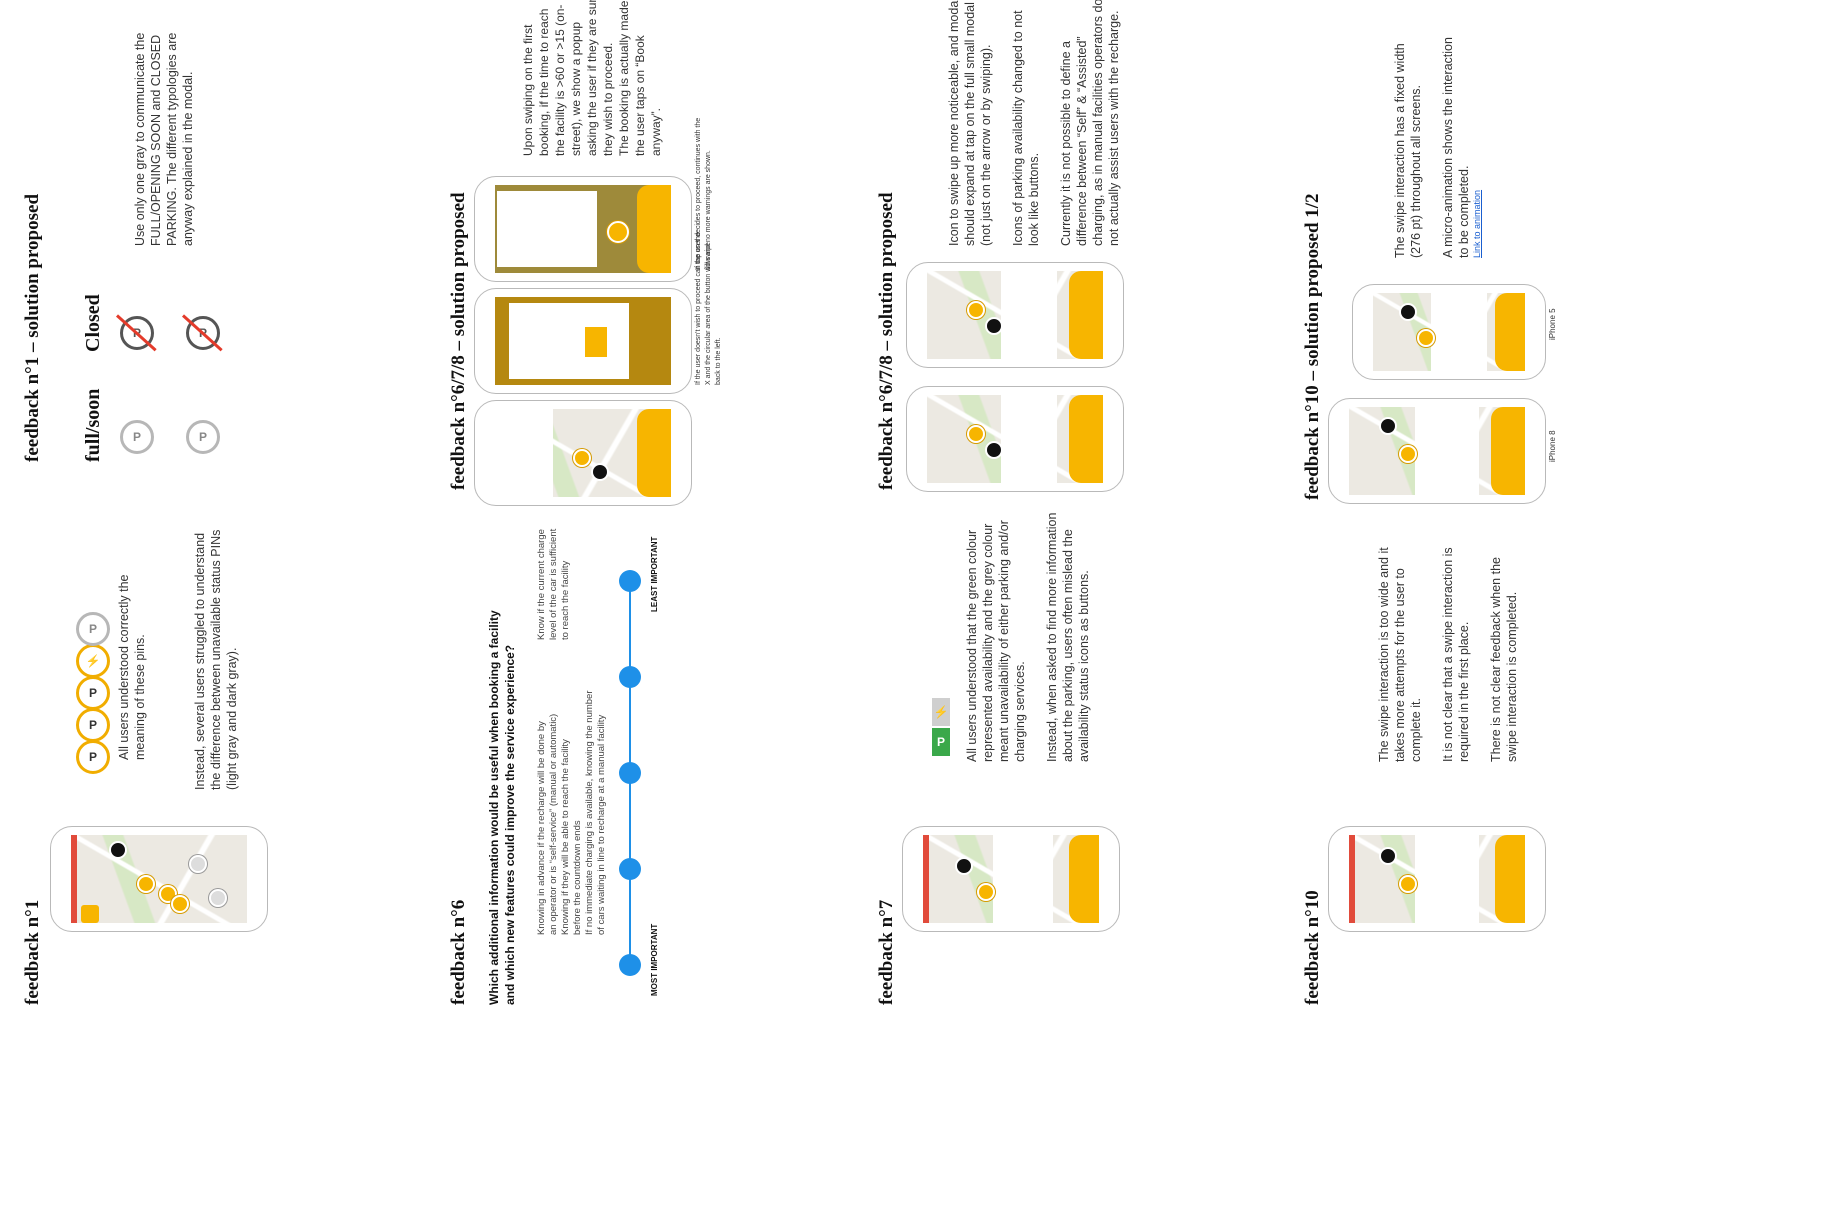  What do you see at coordinates (583, 229) in the screenshot?
I see `phone-mockup-confirm` at bounding box center [583, 229].